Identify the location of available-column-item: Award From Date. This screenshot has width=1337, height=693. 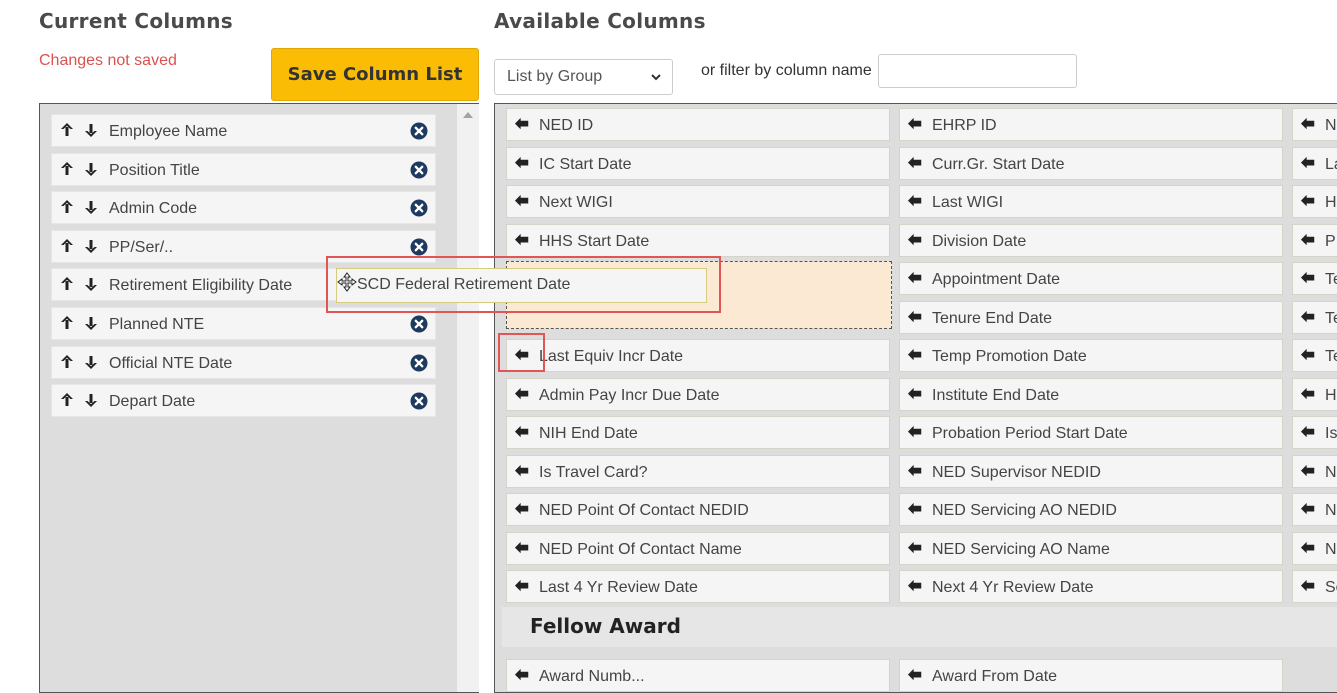
(1091, 675).